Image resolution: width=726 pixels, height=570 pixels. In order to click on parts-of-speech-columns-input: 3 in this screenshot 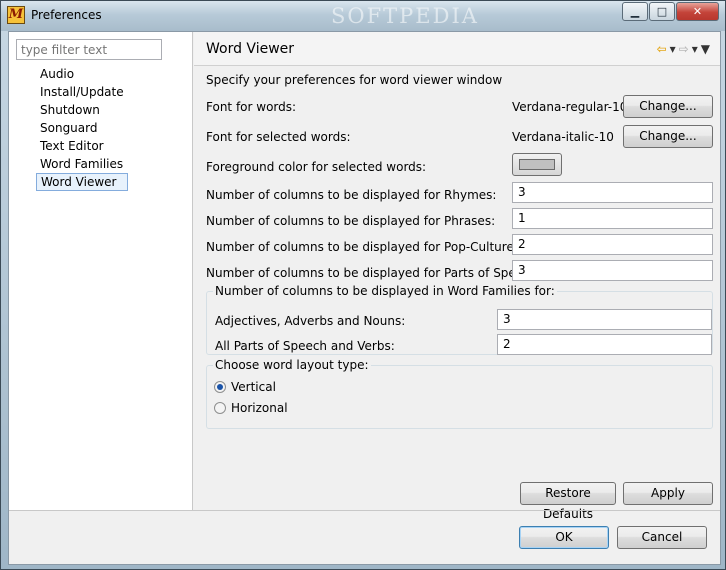, I will do `click(612, 270)`.